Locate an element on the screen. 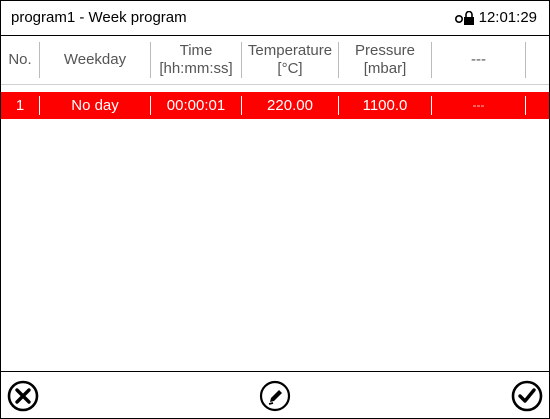 This screenshot has width=550, height=419. clock: 12:01:29 is located at coordinates (495, 17).